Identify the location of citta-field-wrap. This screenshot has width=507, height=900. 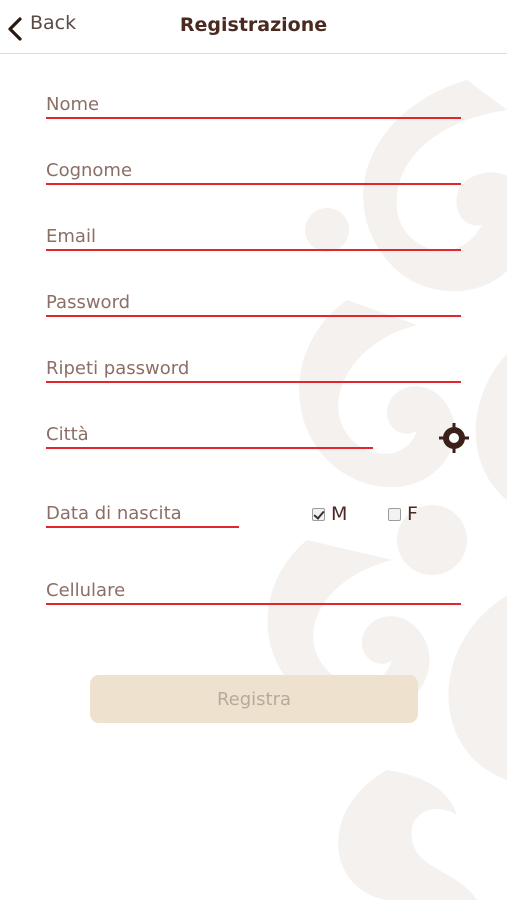
(209, 433).